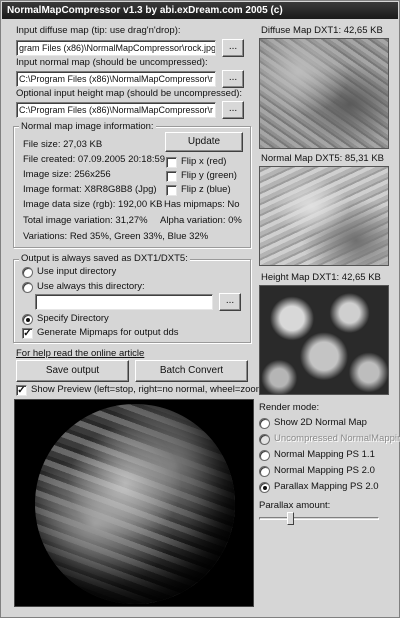  What do you see at coordinates (209, 175) in the screenshot?
I see `flip-y-label: Flip y (green)` at bounding box center [209, 175].